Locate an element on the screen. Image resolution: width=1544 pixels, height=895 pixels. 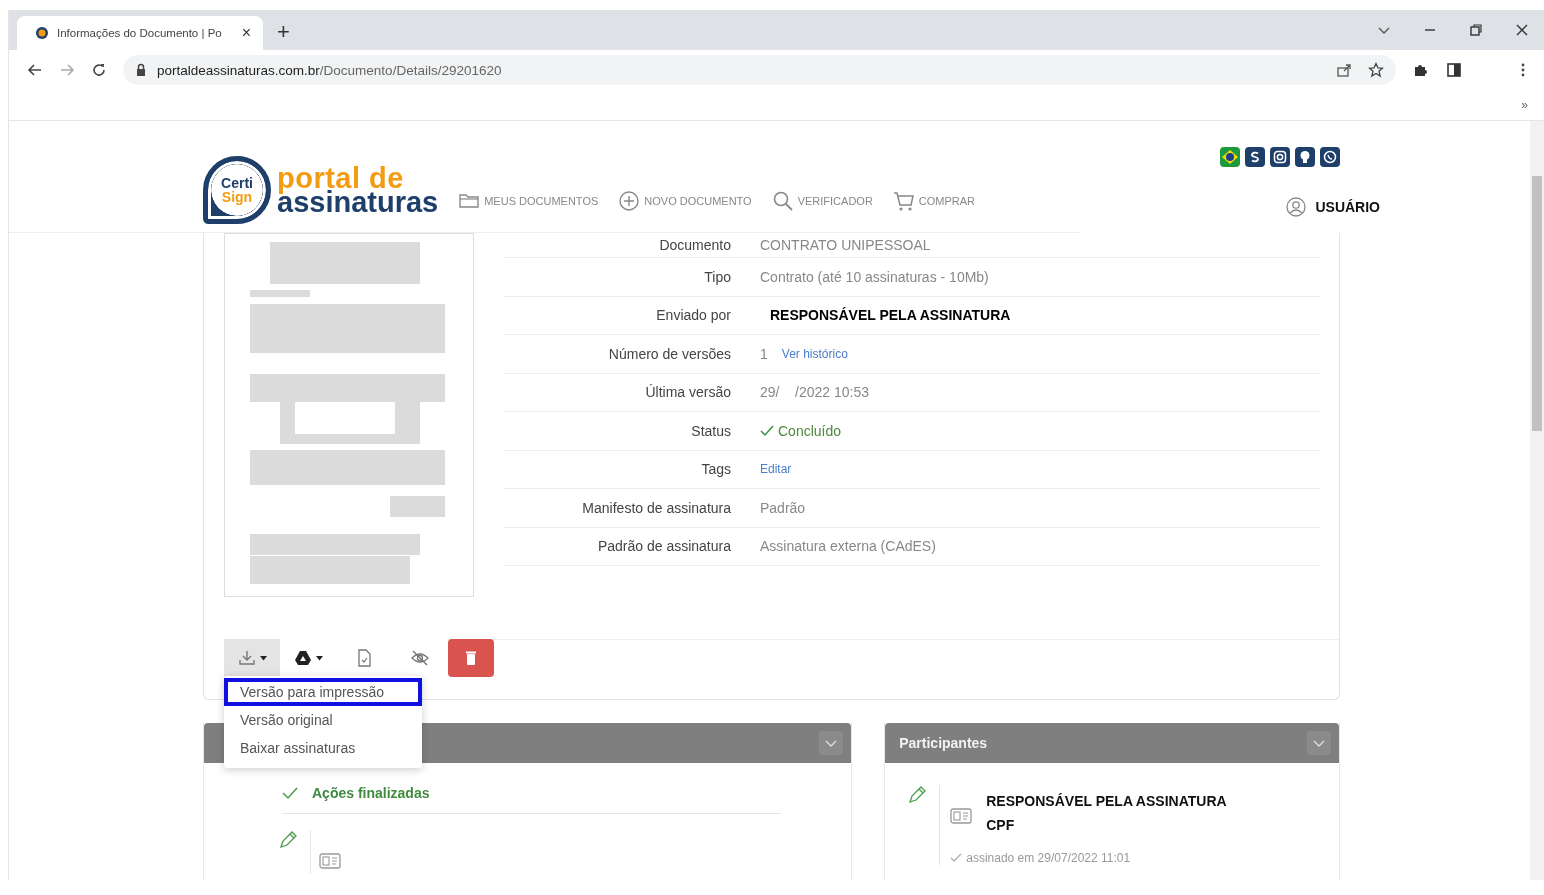
logo-text: Sign is located at coordinates (237, 197).